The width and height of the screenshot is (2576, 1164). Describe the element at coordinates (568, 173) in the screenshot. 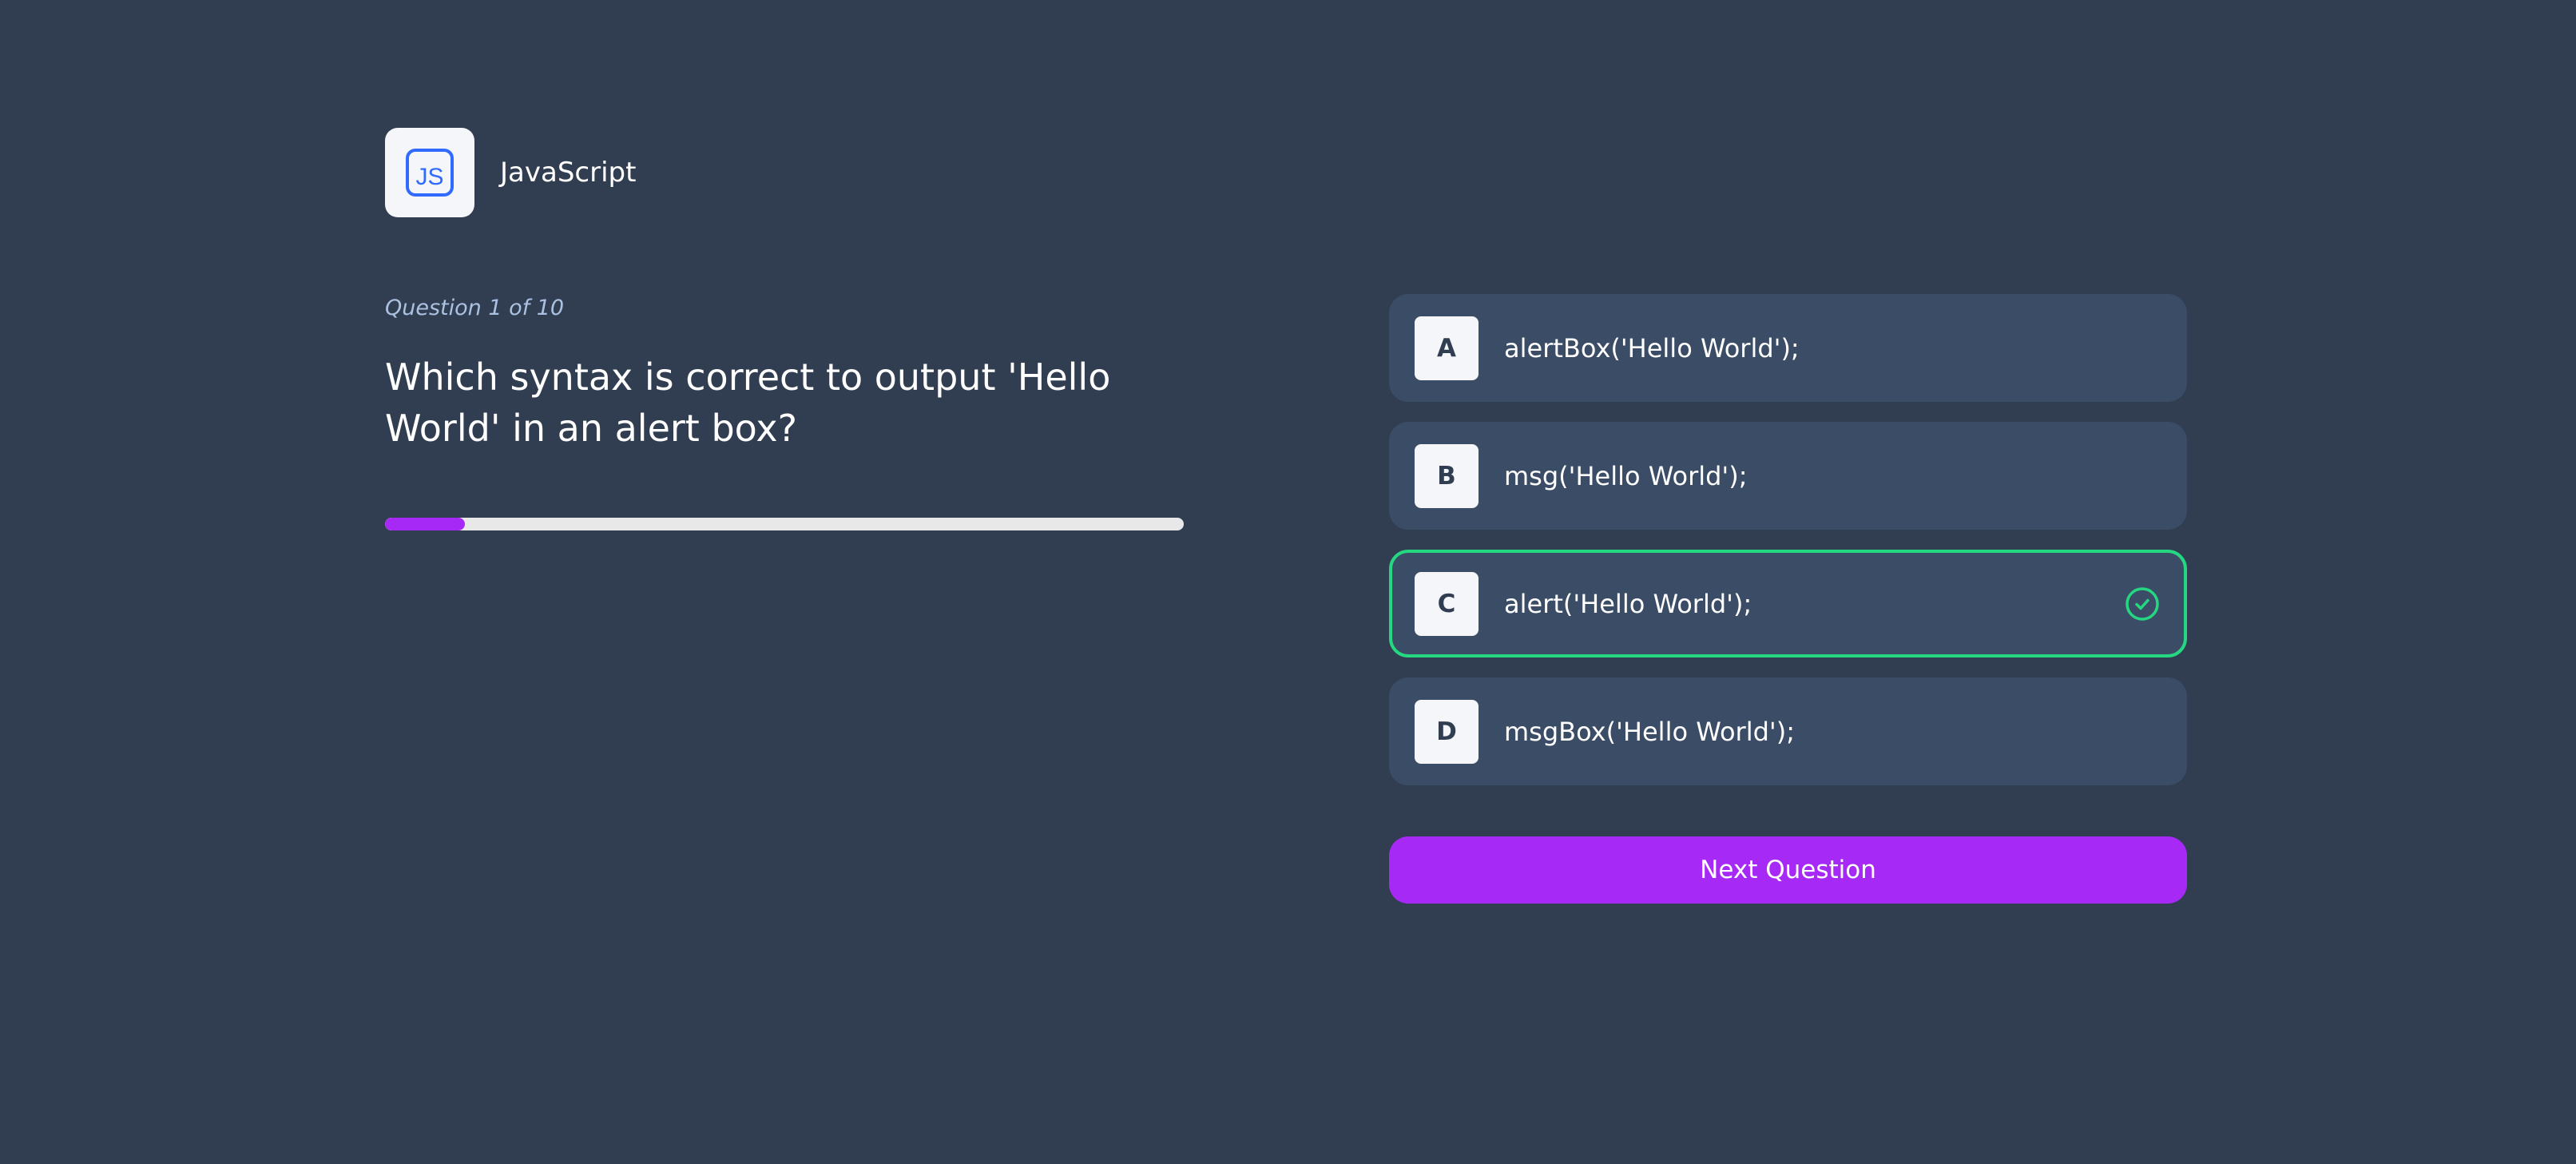

I see `subject-title: JavaScript` at that location.